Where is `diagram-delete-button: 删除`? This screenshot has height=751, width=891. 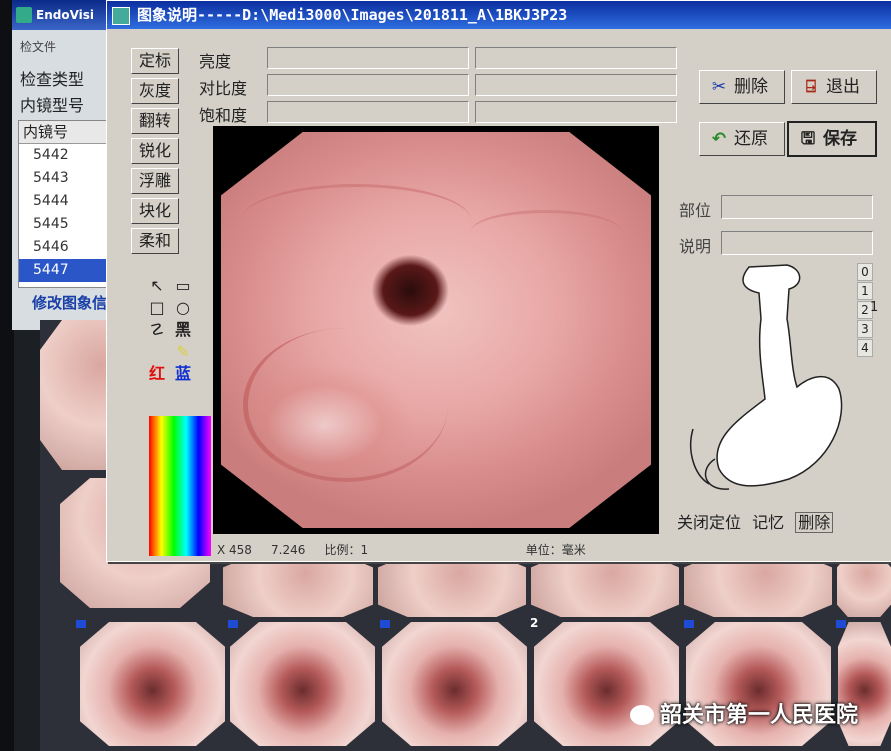 diagram-delete-button: 删除 is located at coordinates (814, 522).